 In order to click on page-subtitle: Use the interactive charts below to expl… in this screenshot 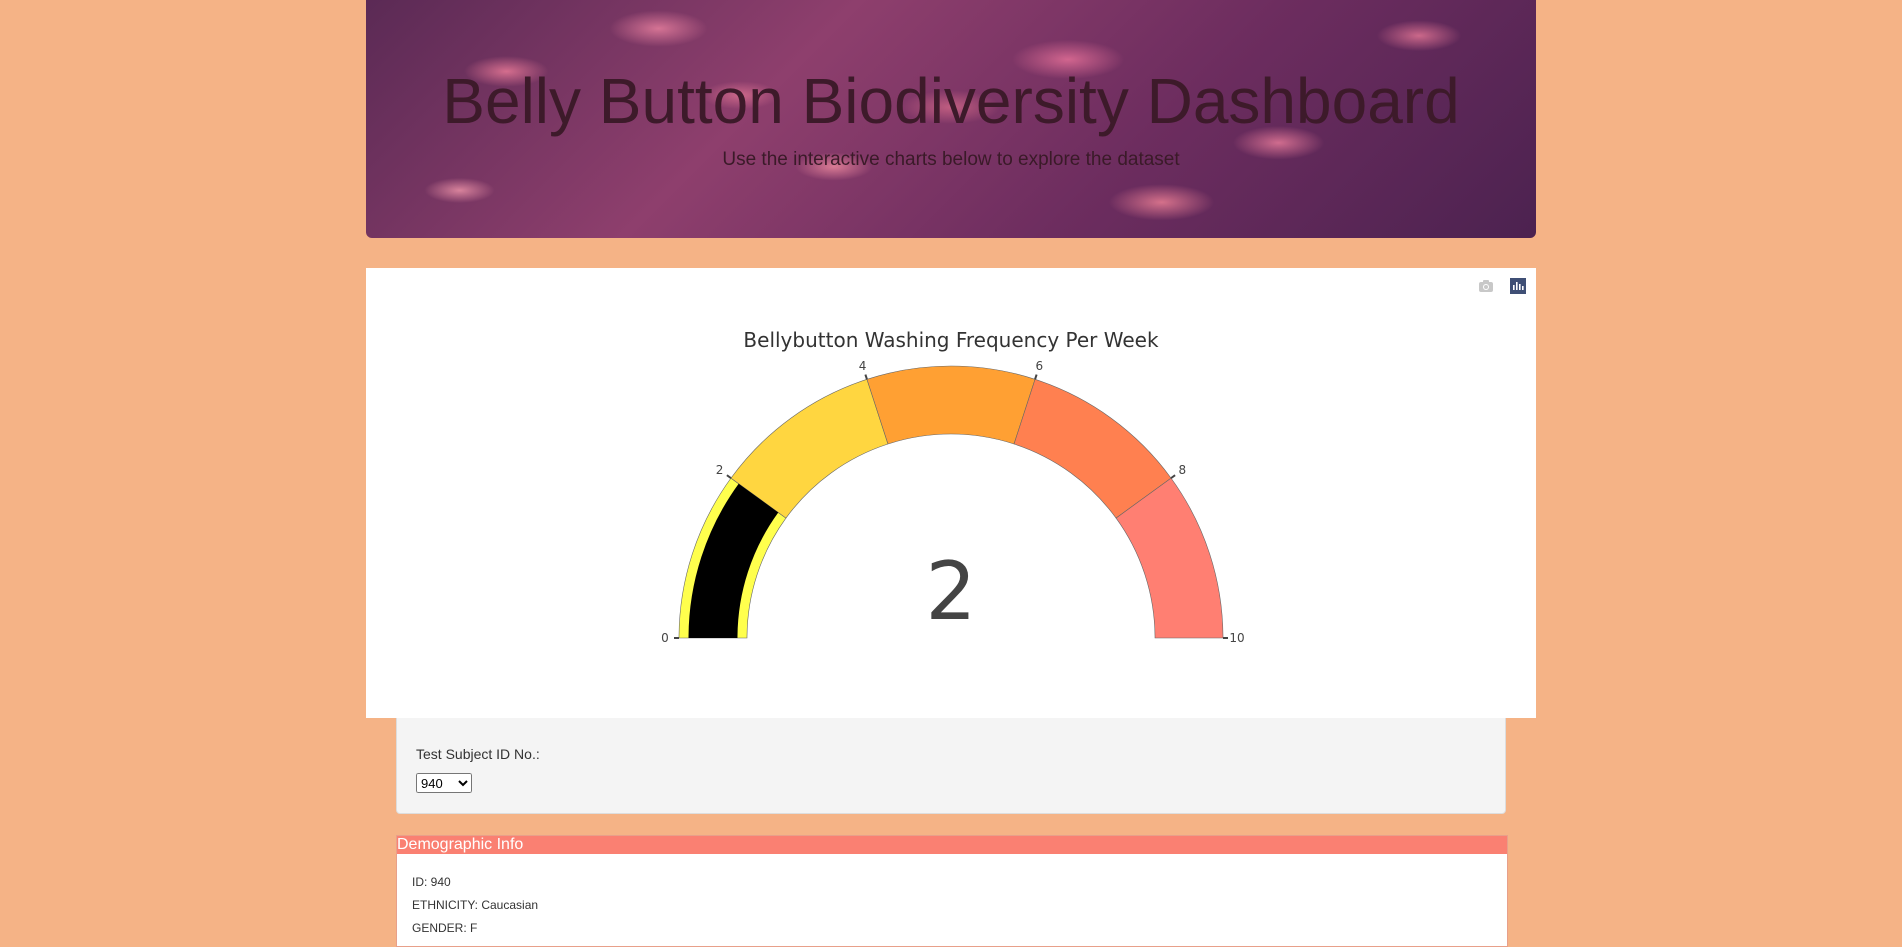, I will do `click(951, 159)`.